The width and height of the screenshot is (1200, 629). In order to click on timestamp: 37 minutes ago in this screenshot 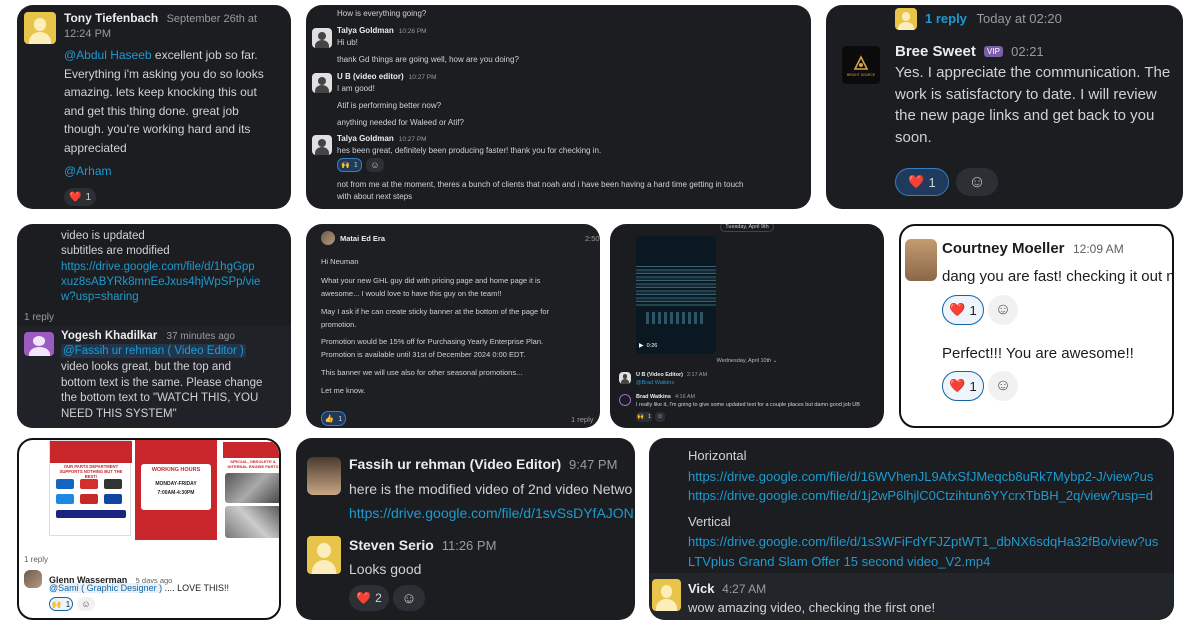, I will do `click(201, 336)`.